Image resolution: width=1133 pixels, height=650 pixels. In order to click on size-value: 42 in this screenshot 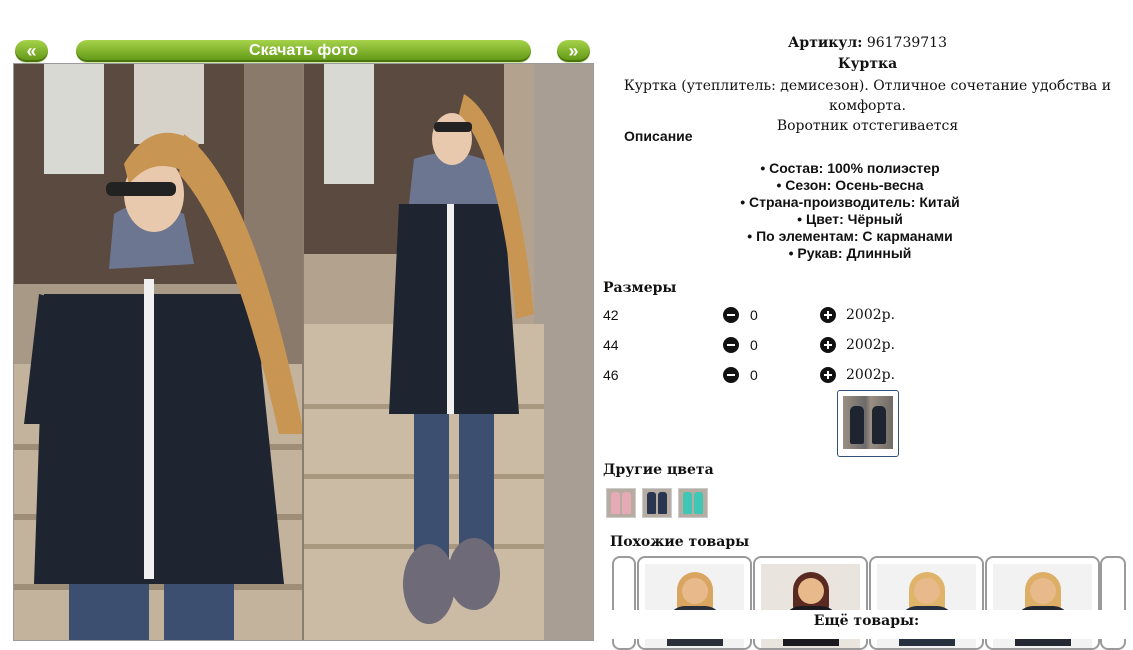, I will do `click(611, 315)`.